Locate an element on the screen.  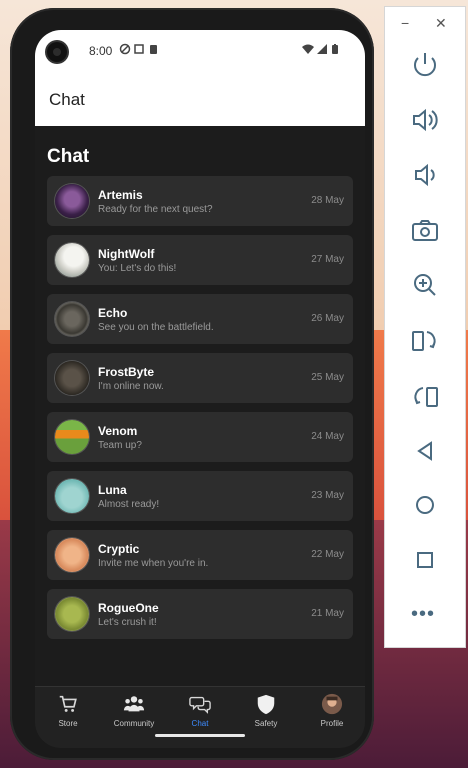
overview-icon is located at coordinates (425, 560).